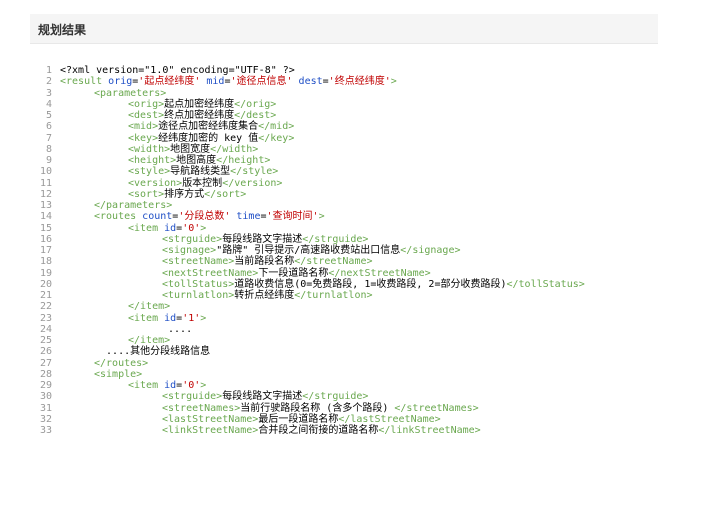 The height and width of the screenshot is (522, 705). I want to click on code-token: </orig>, so click(255, 104).